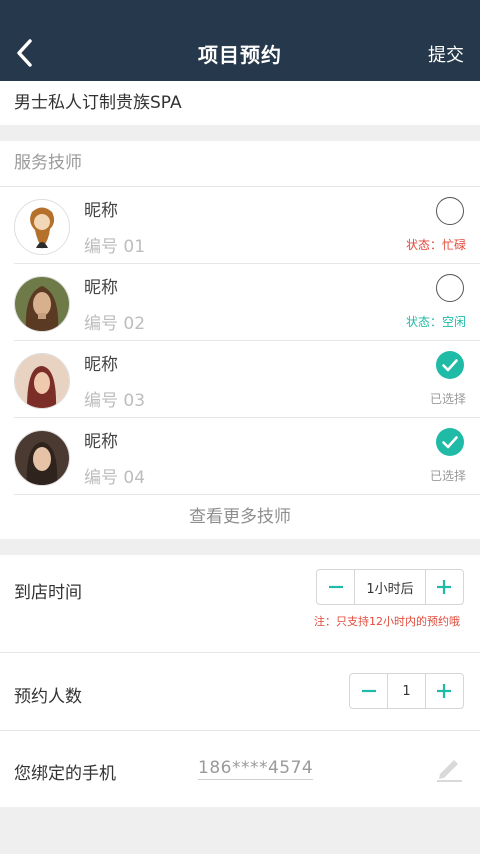 Image resolution: width=480 pixels, height=854 pixels. I want to click on phone-label: 您绑定的手机, so click(65, 774).